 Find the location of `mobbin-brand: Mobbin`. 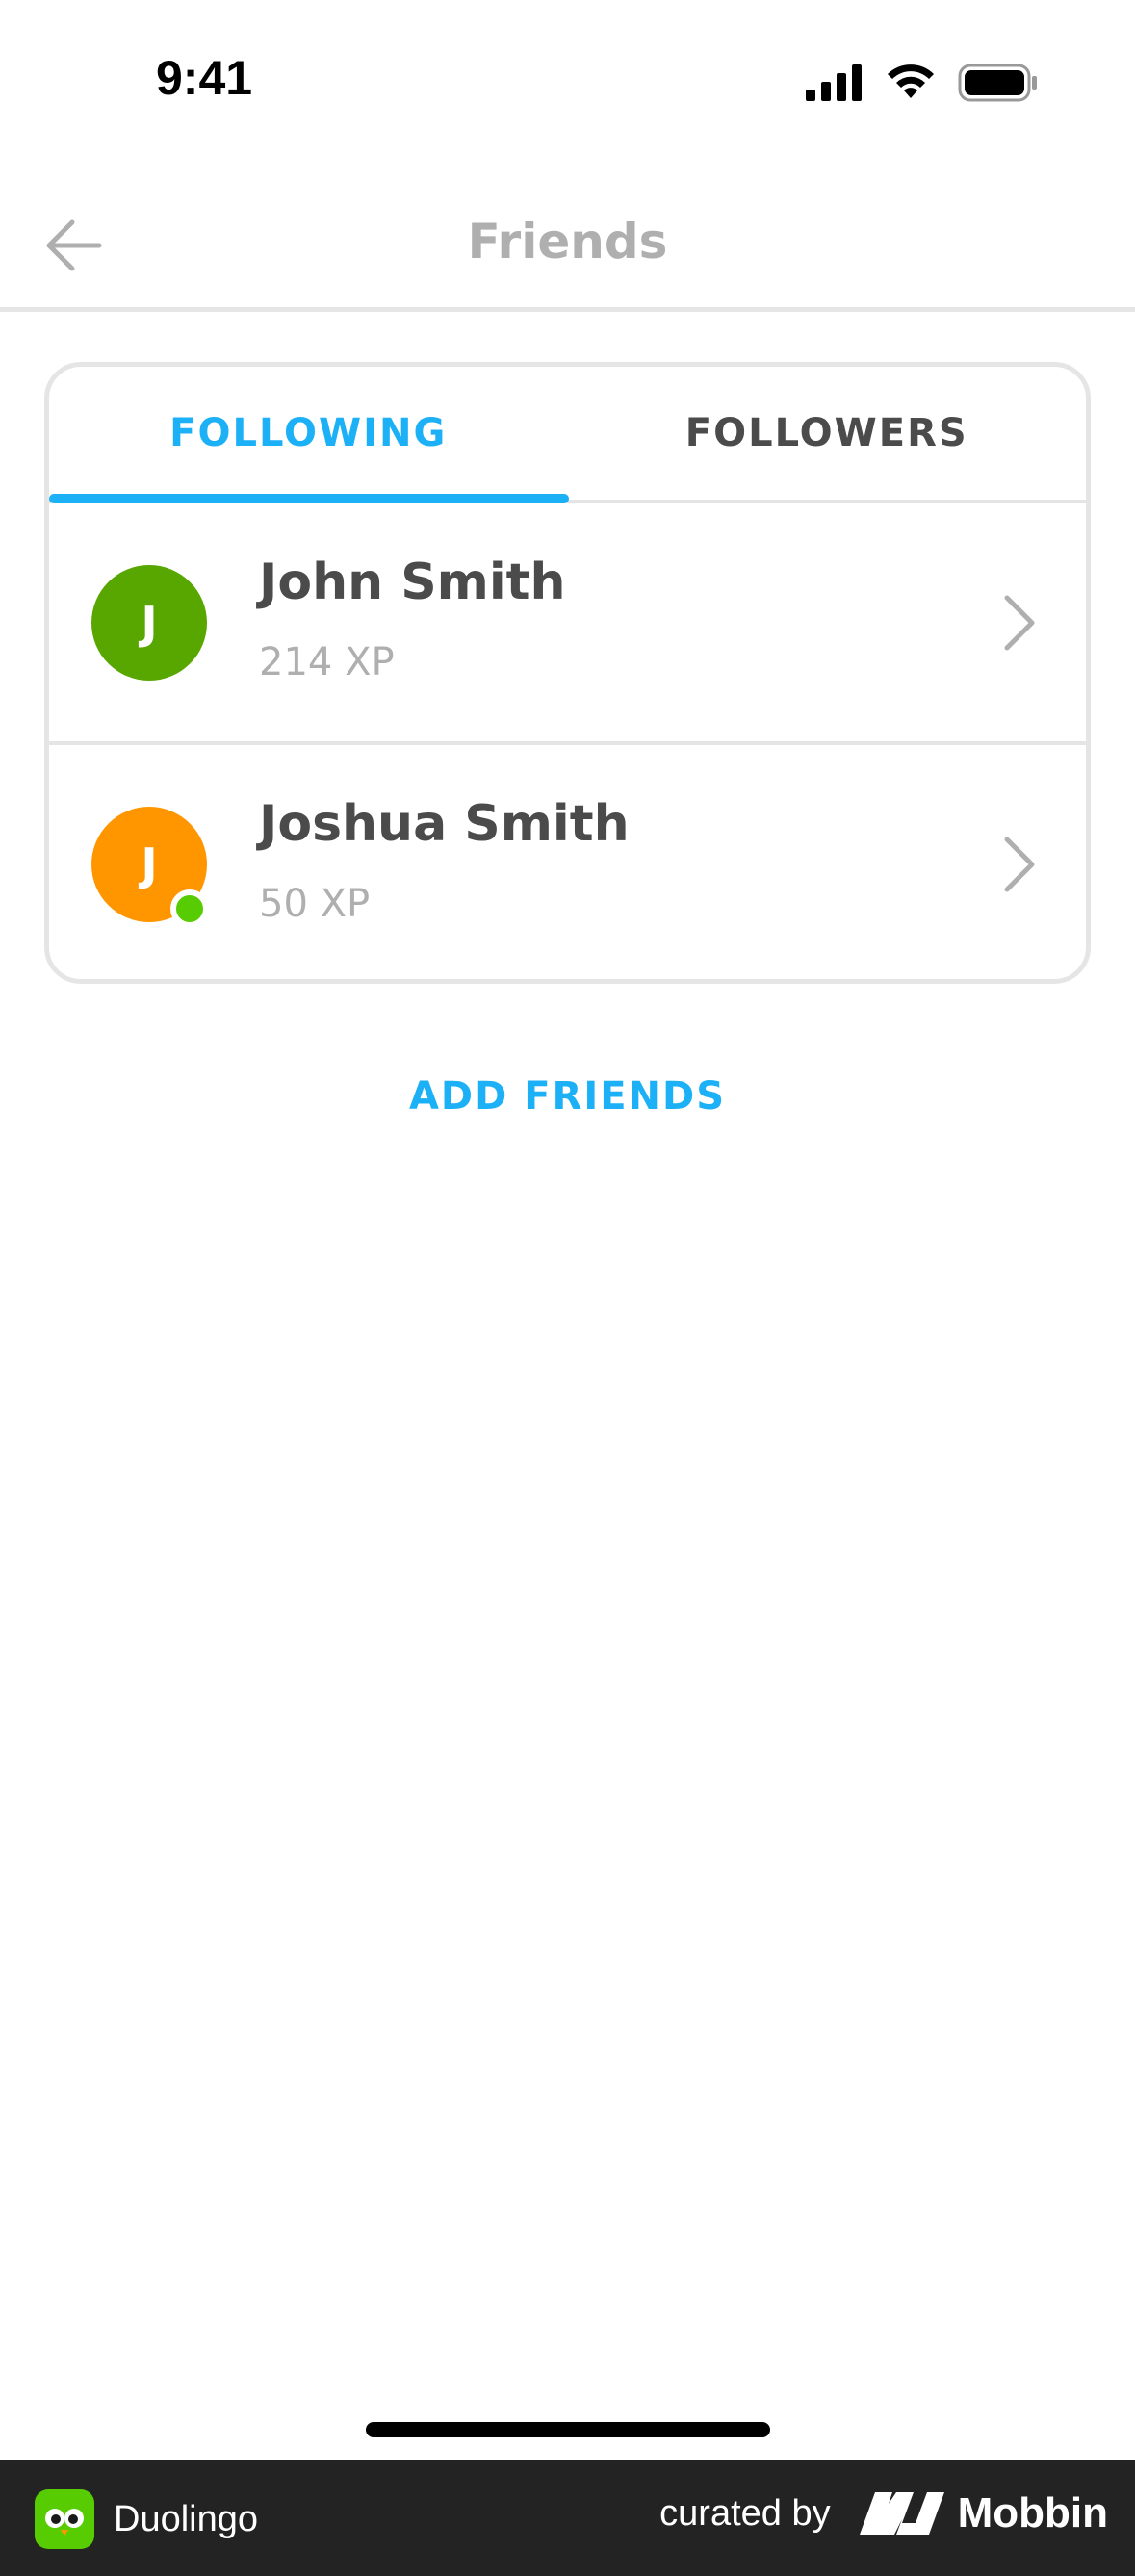

mobbin-brand: Mobbin is located at coordinates (983, 2513).